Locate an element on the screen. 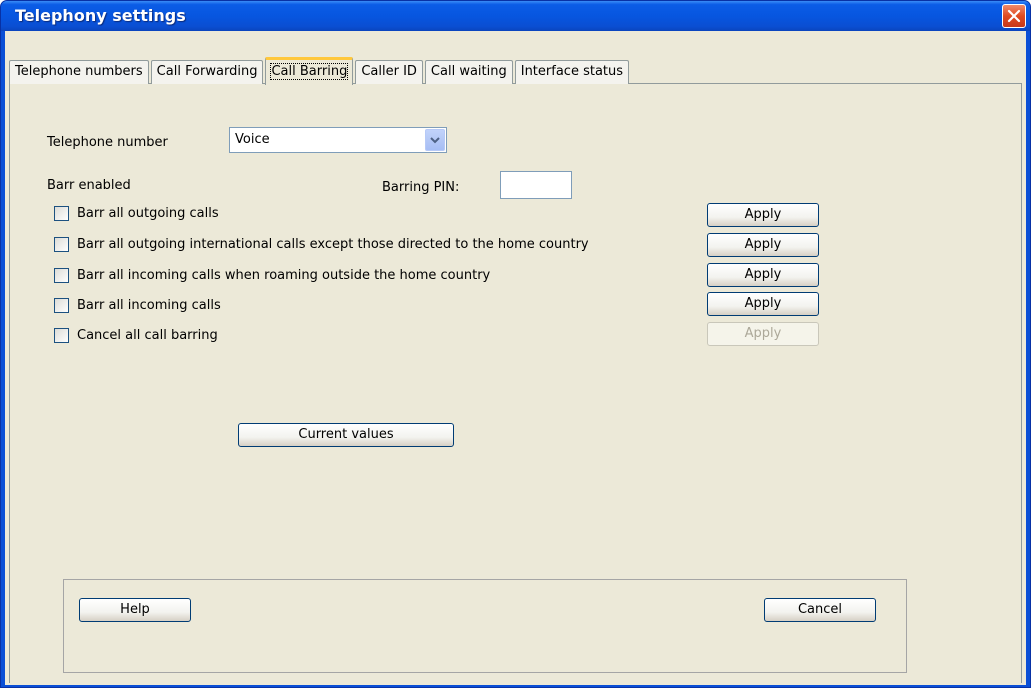 The height and width of the screenshot is (688, 1031). tab-interface-status: Interface status is located at coordinates (572, 72).